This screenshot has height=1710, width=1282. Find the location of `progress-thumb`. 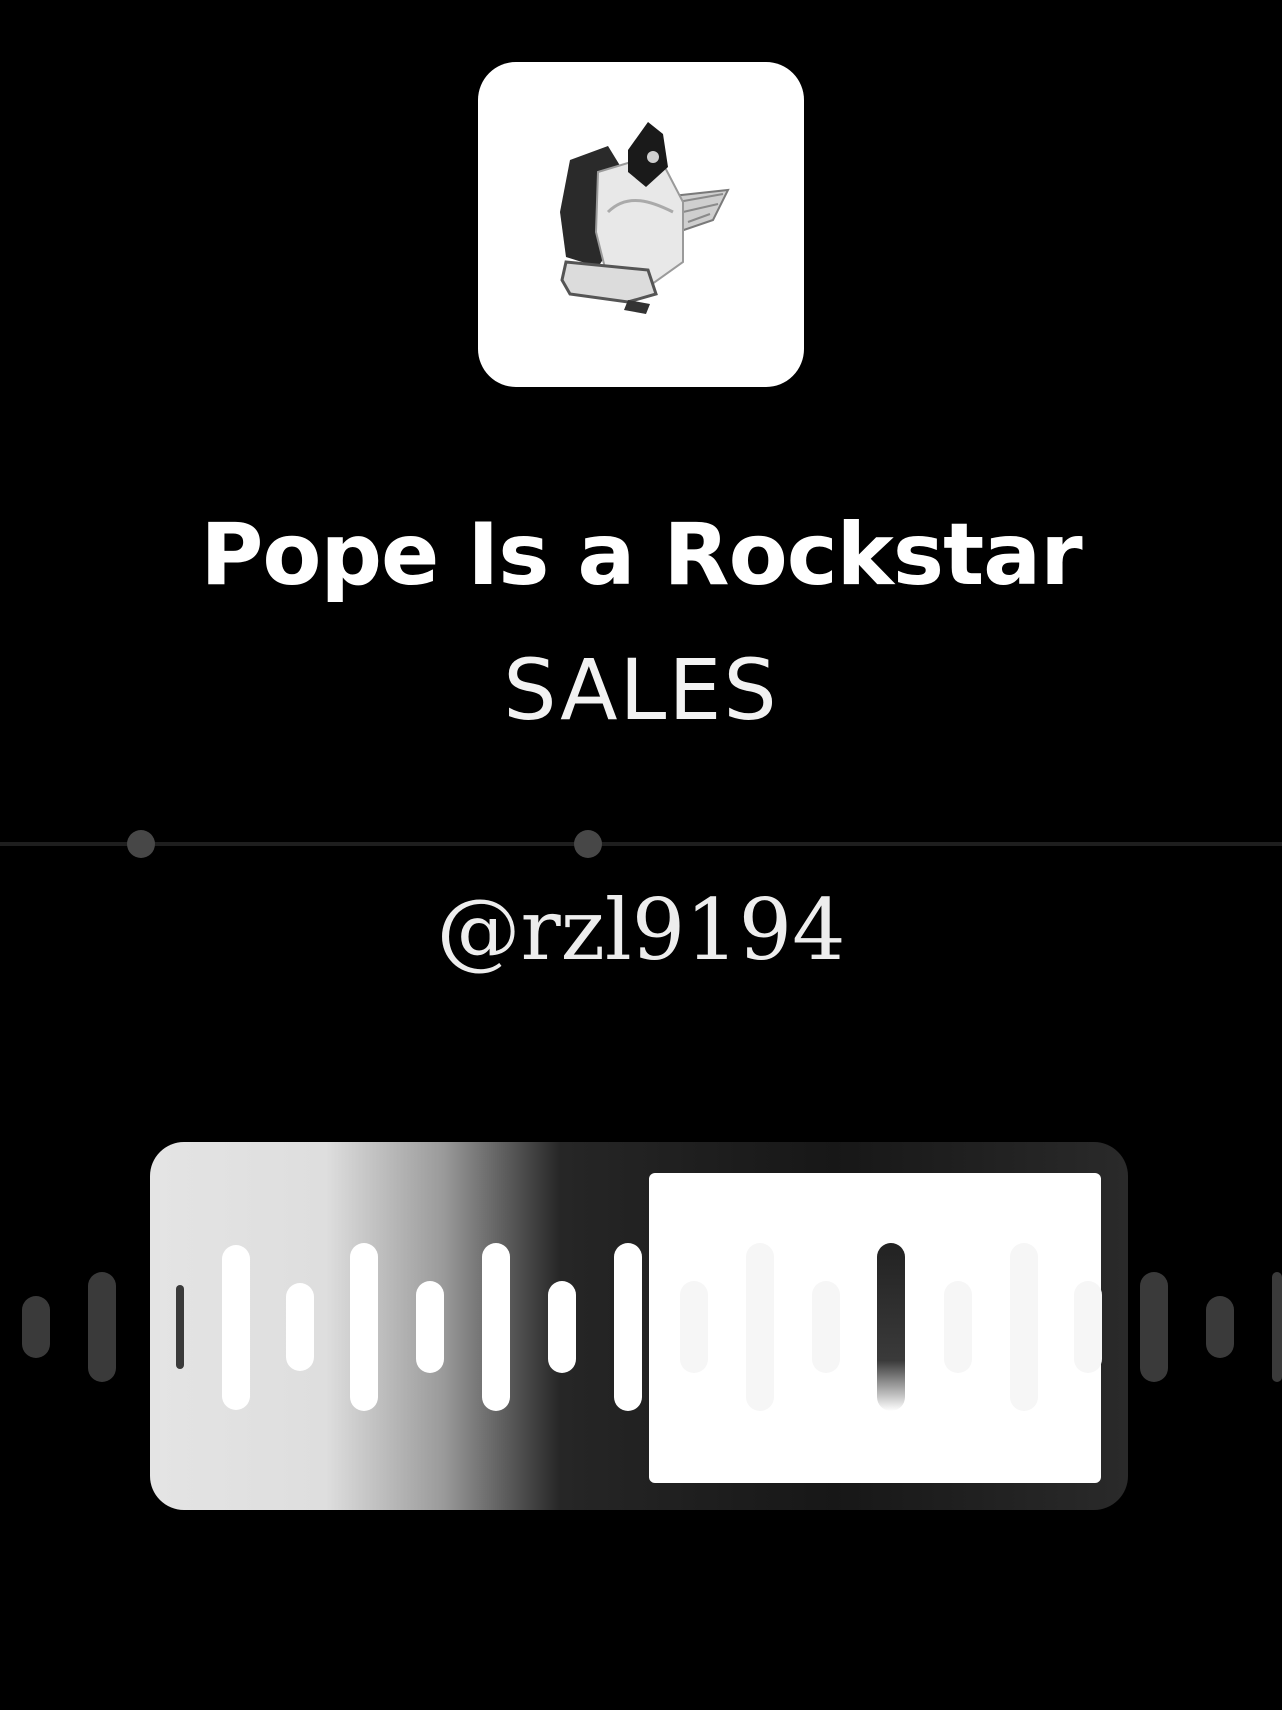

progress-thumb is located at coordinates (588, 844).